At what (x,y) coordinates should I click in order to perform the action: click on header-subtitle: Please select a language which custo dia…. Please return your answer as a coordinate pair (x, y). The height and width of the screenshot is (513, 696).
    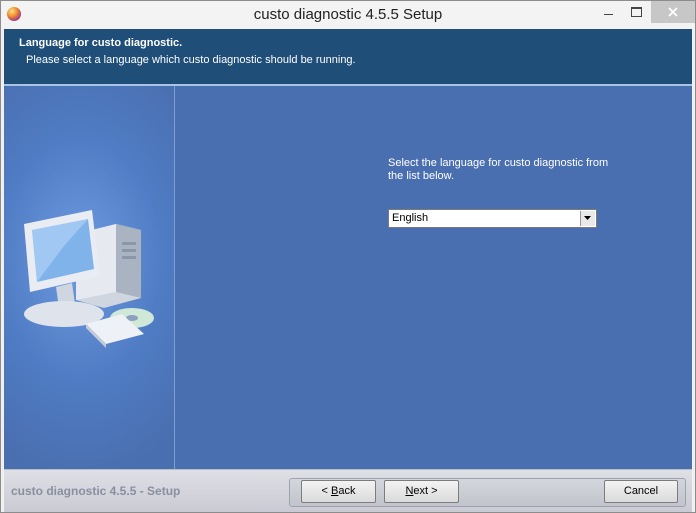
    Looking at the image, I should click on (191, 60).